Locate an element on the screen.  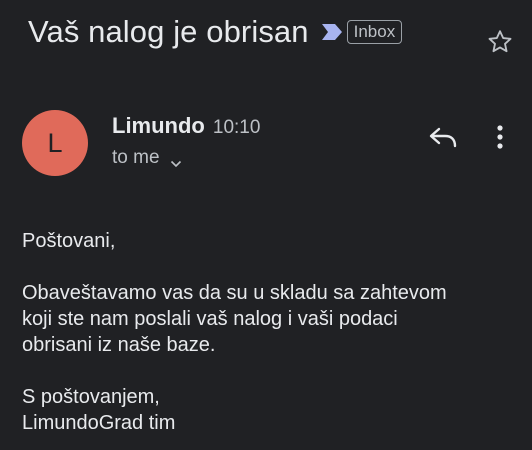
body-closing: S poštovanjem, is located at coordinates (91, 397).